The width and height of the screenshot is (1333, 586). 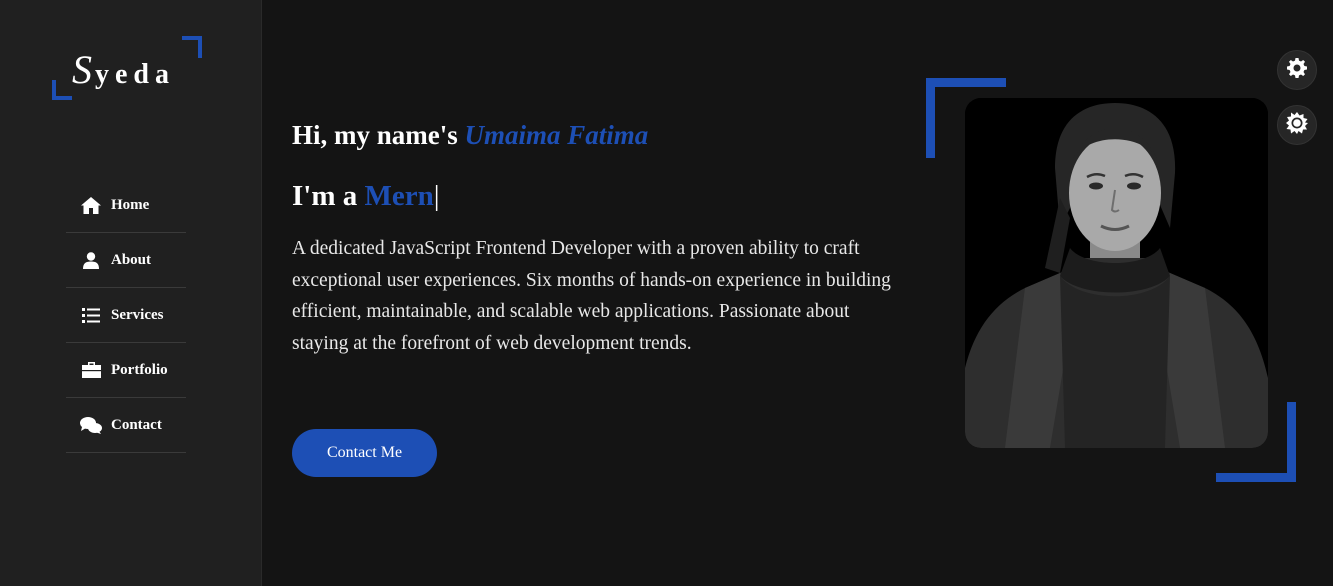 I want to click on logo-initial: S, so click(x=83, y=69).